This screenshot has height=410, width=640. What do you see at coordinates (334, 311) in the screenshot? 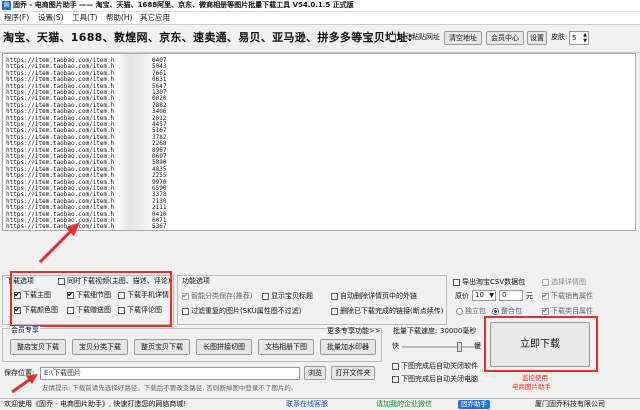
I see `delete-finished-links-checkbox` at bounding box center [334, 311].